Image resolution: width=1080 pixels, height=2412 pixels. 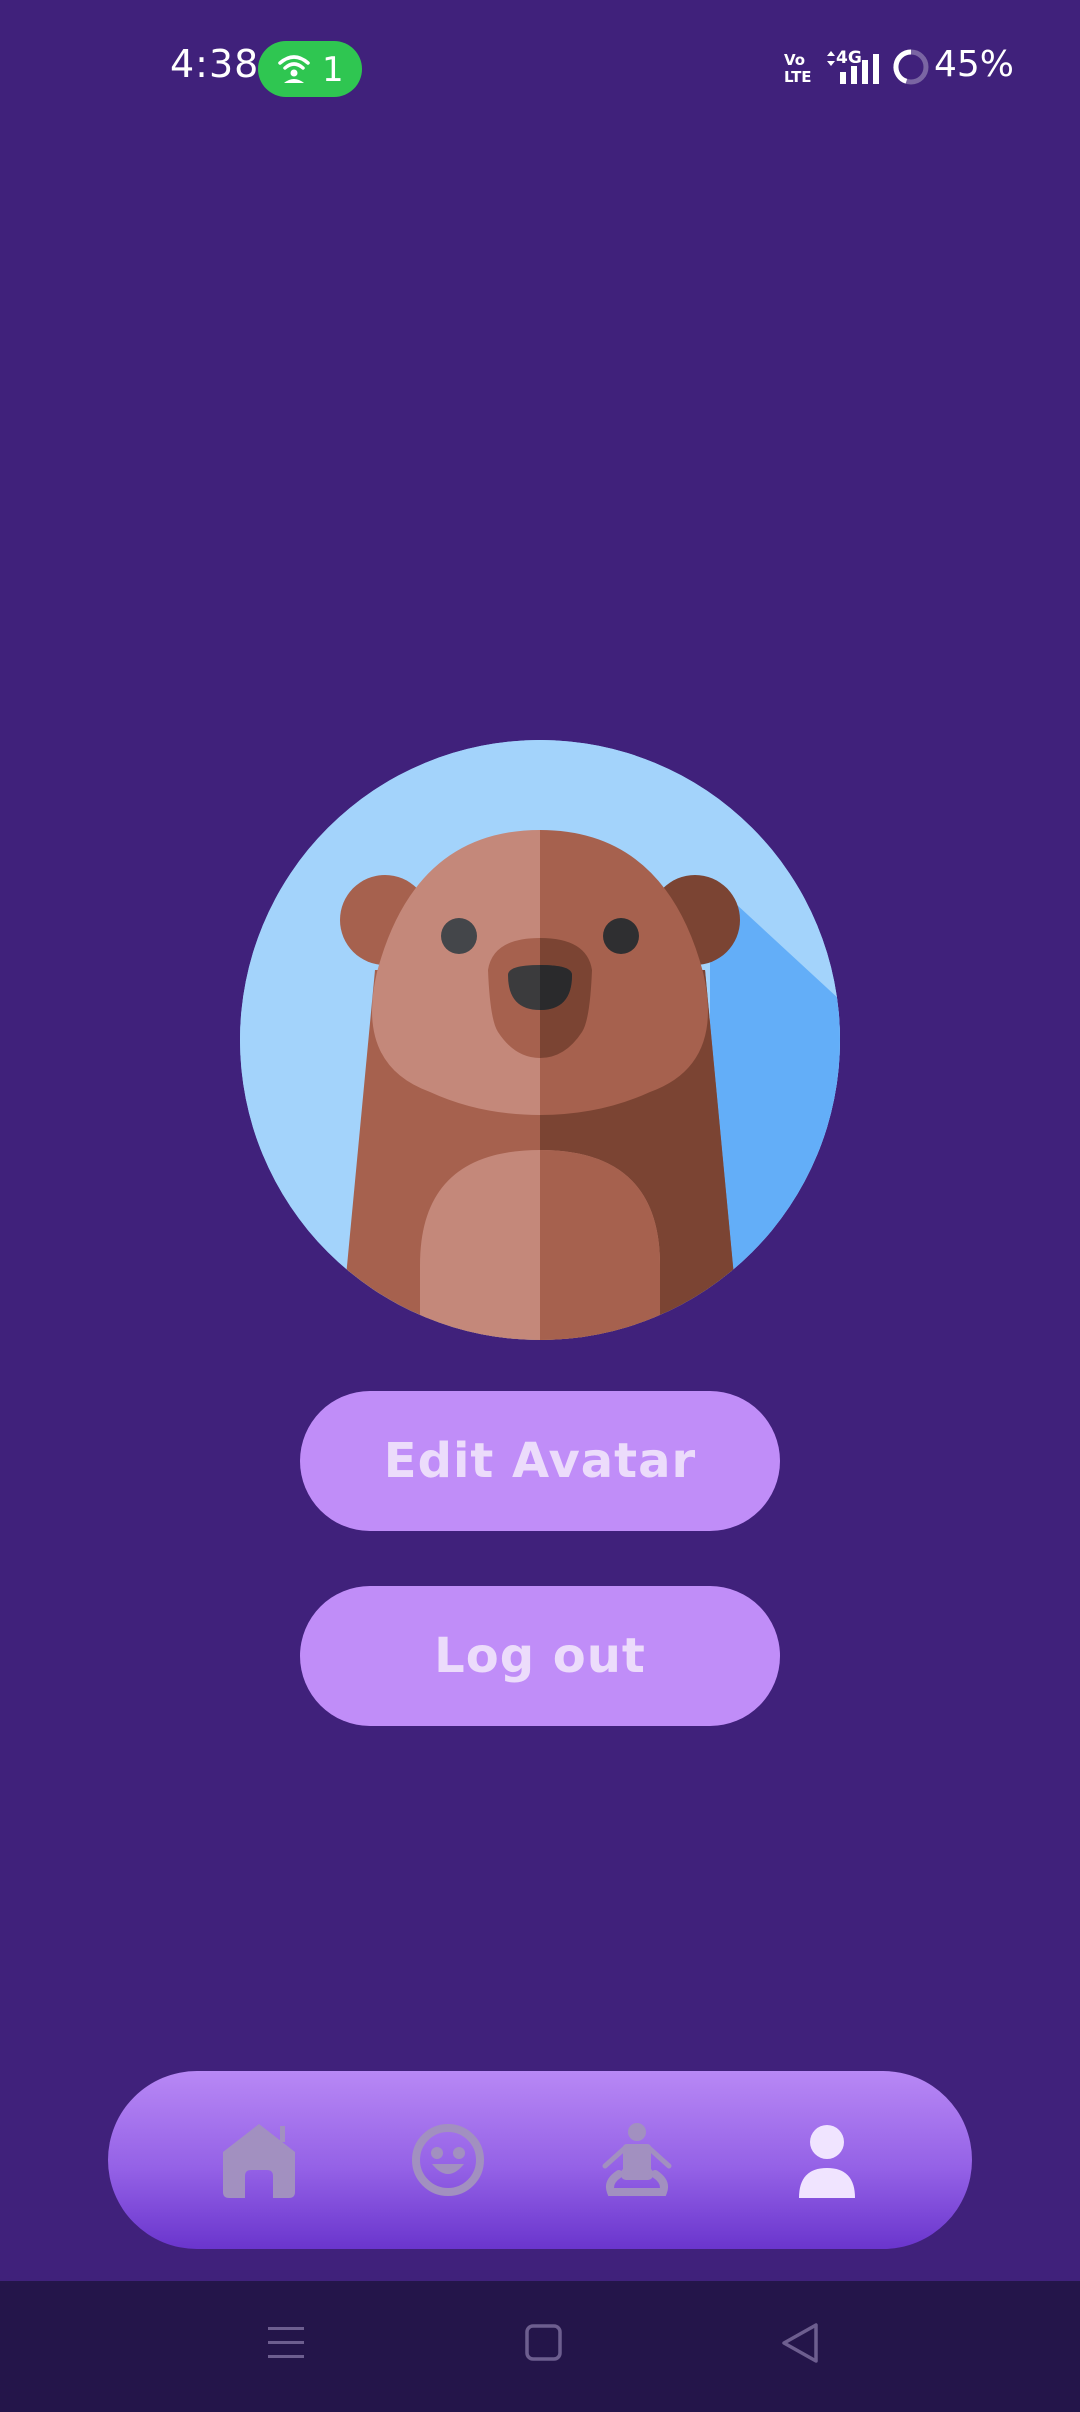 What do you see at coordinates (294, 69) in the screenshot?
I see `hotspot-icon` at bounding box center [294, 69].